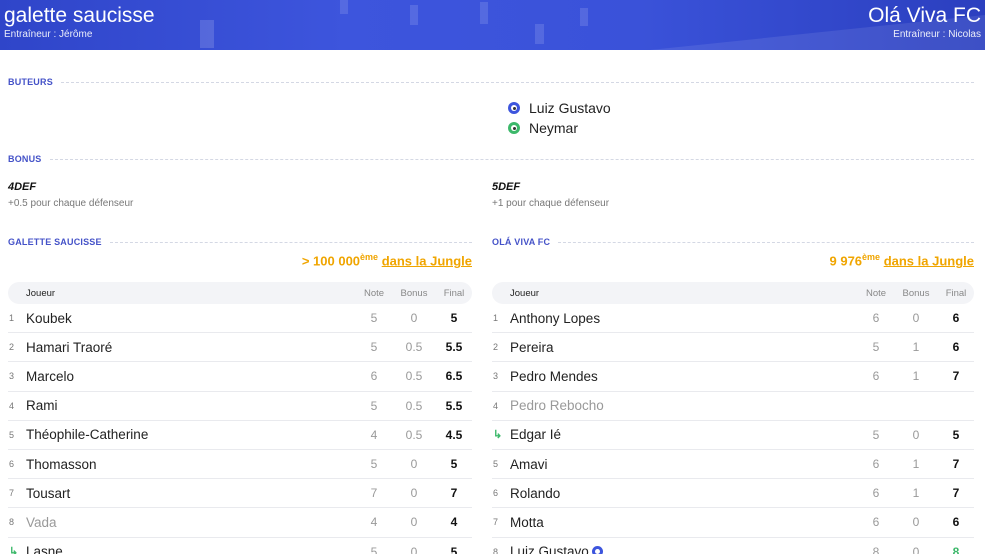 This screenshot has height=554, width=985. What do you see at coordinates (44, 549) in the screenshot?
I see `player-name-text: Lasne` at bounding box center [44, 549].